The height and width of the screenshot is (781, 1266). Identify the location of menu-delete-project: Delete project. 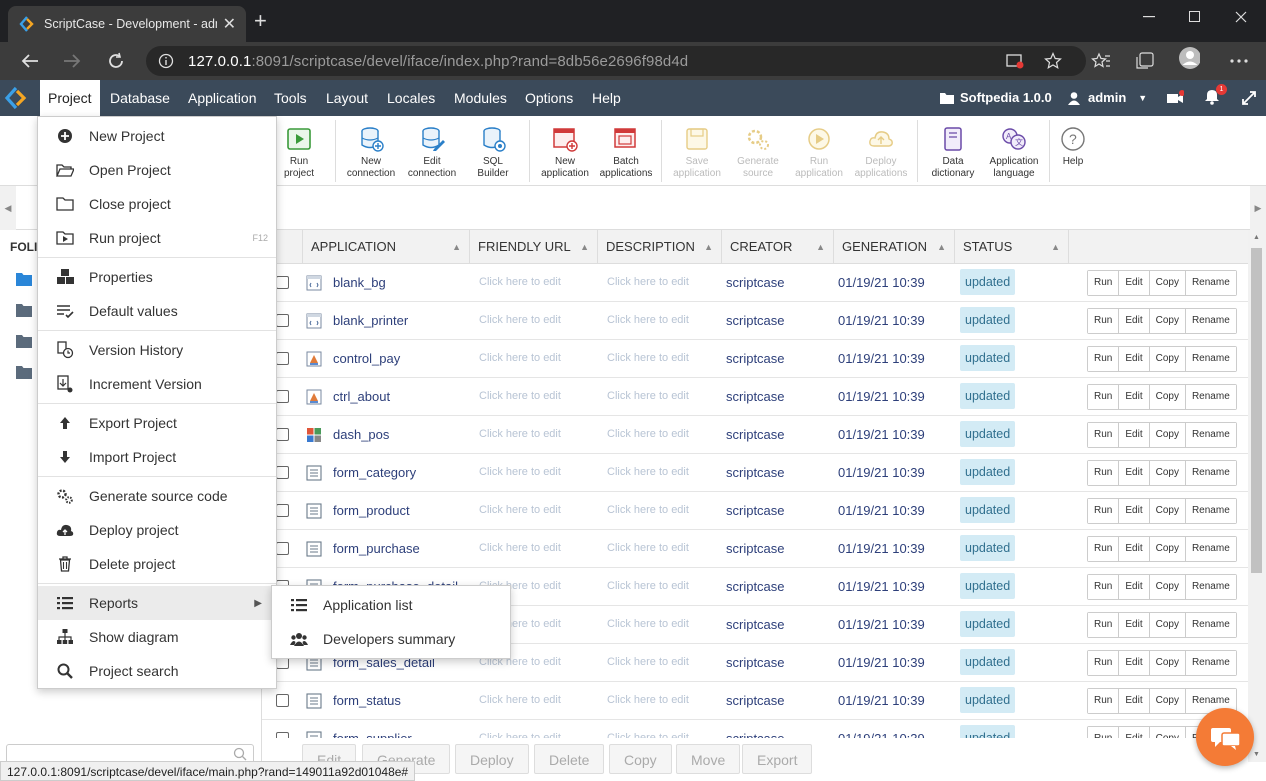
(157, 564).